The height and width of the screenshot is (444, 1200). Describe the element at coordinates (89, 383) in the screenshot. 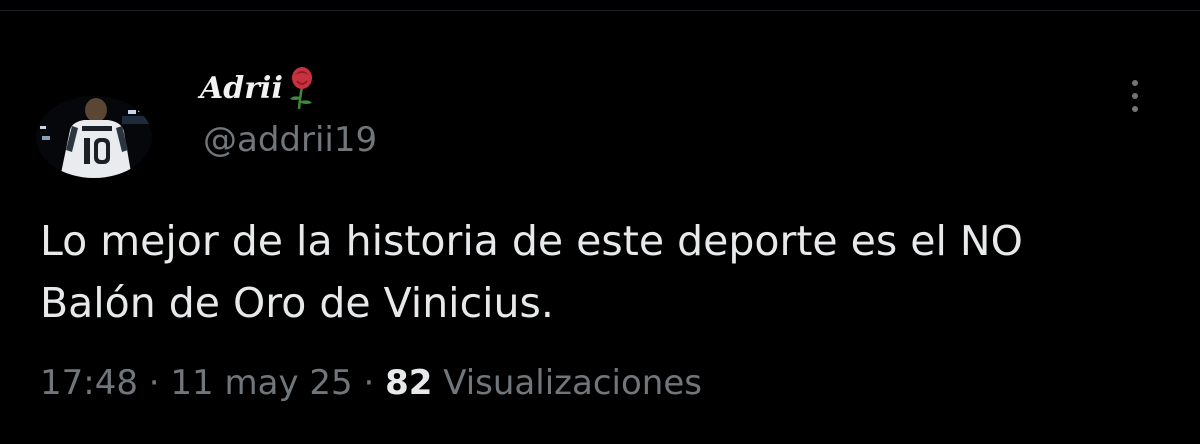

I see `tweet-time: 17:48` at that location.